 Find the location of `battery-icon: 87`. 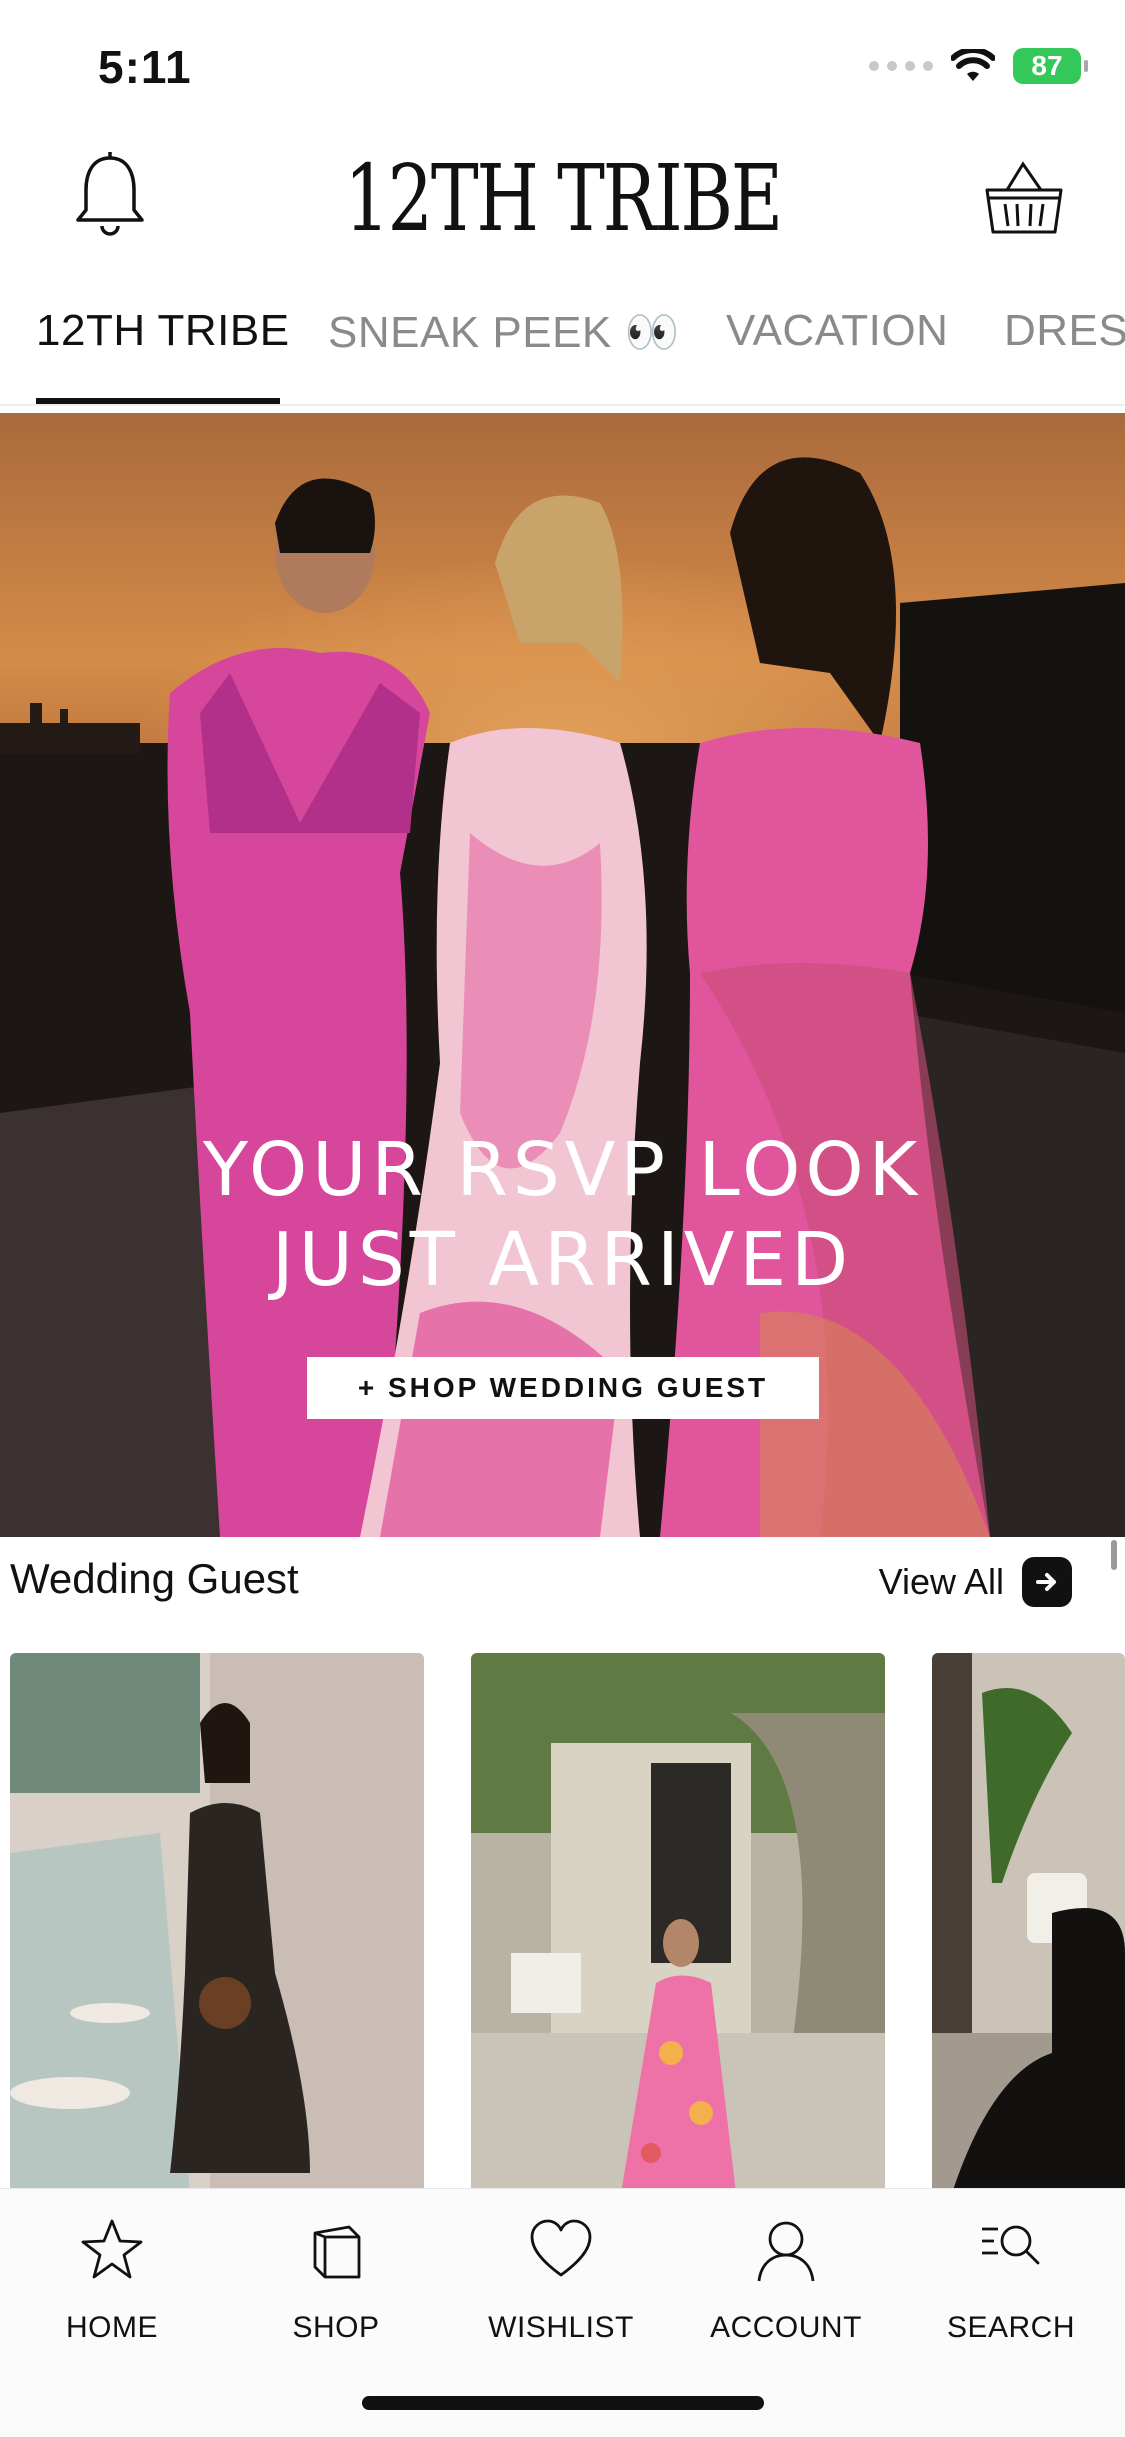

battery-icon: 87 is located at coordinates (1050, 66).